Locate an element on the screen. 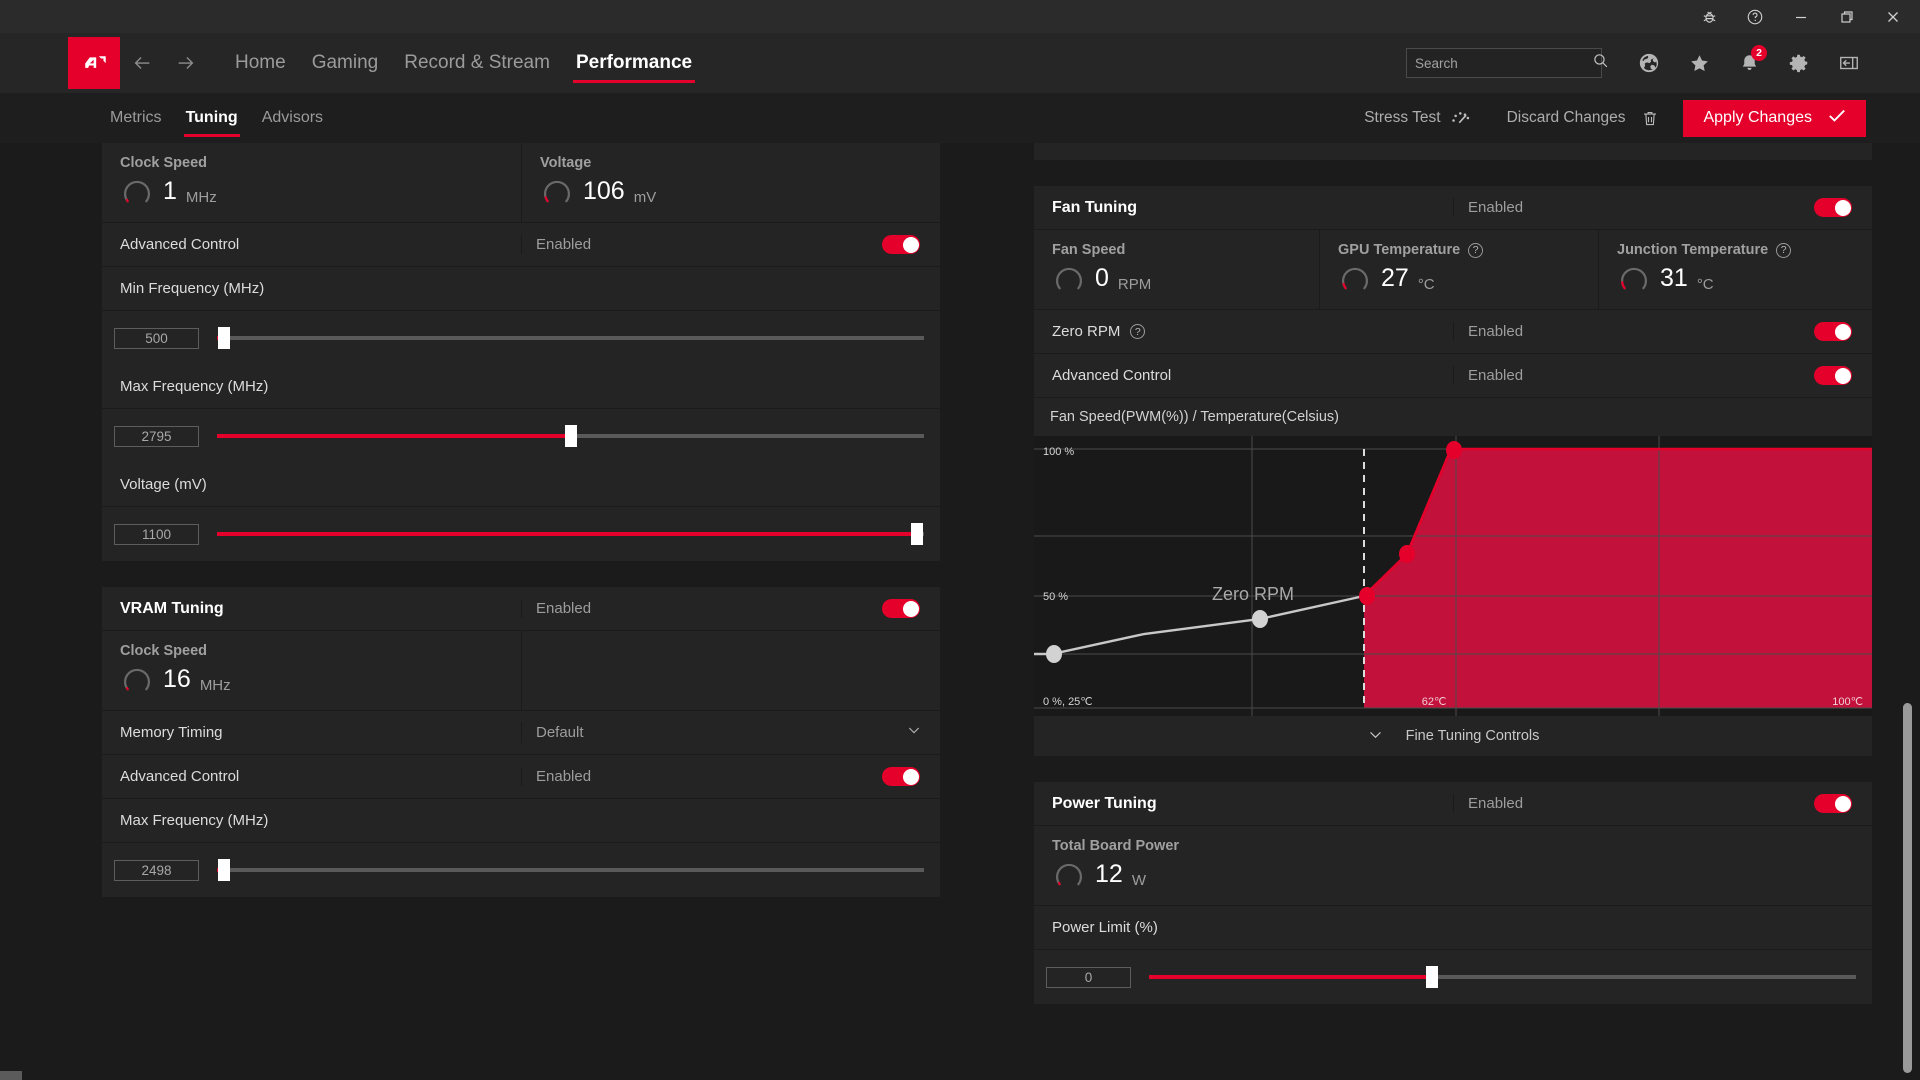 This screenshot has width=1920, height=1080. nav-forward-button is located at coordinates (186, 63).